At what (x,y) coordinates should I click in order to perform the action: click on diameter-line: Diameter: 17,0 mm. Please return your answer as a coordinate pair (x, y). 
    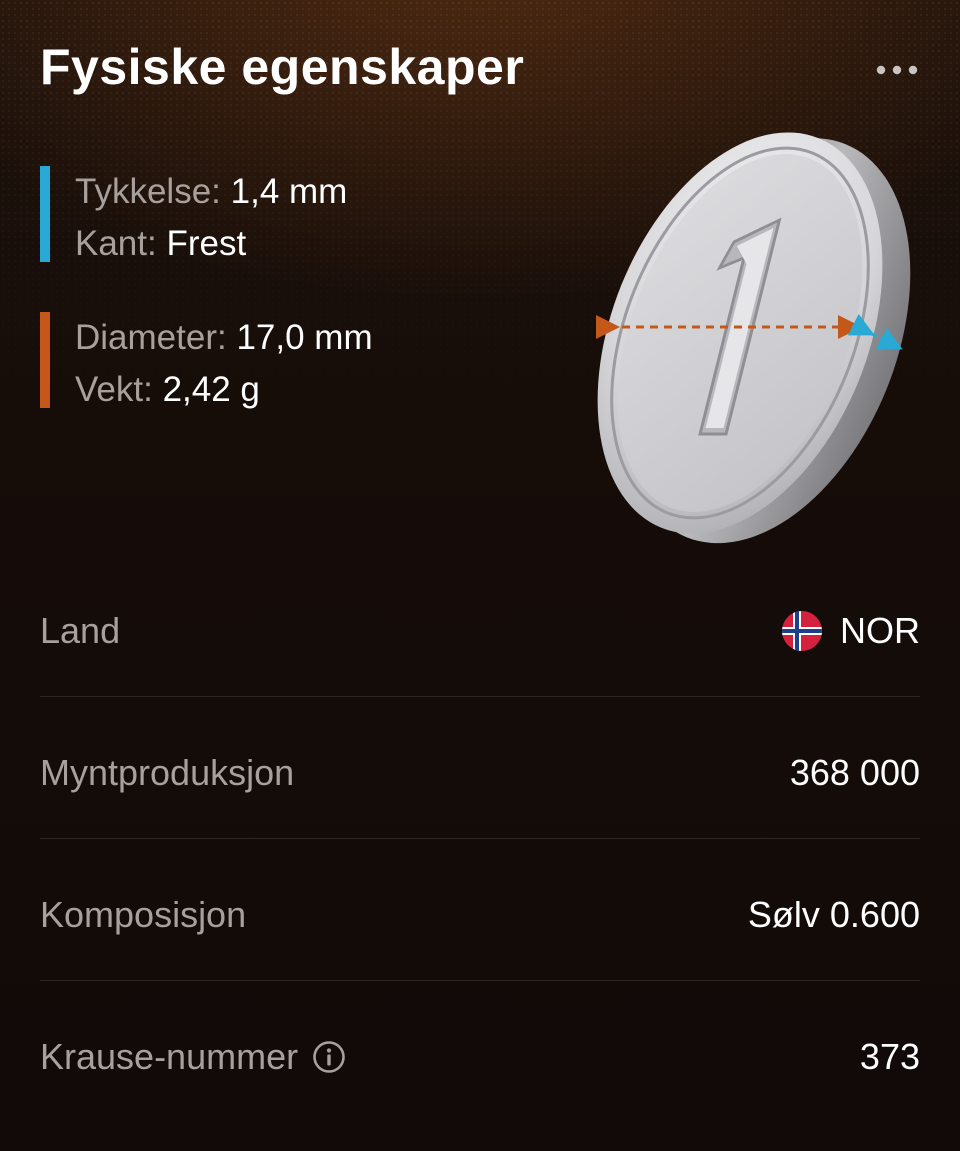
    Looking at the image, I should click on (224, 338).